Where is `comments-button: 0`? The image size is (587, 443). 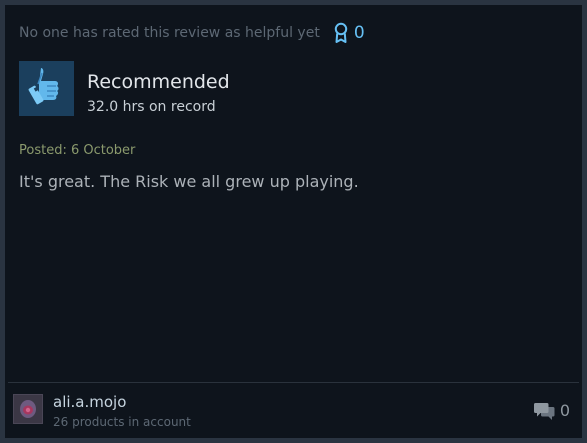 comments-button: 0 is located at coordinates (551, 411).